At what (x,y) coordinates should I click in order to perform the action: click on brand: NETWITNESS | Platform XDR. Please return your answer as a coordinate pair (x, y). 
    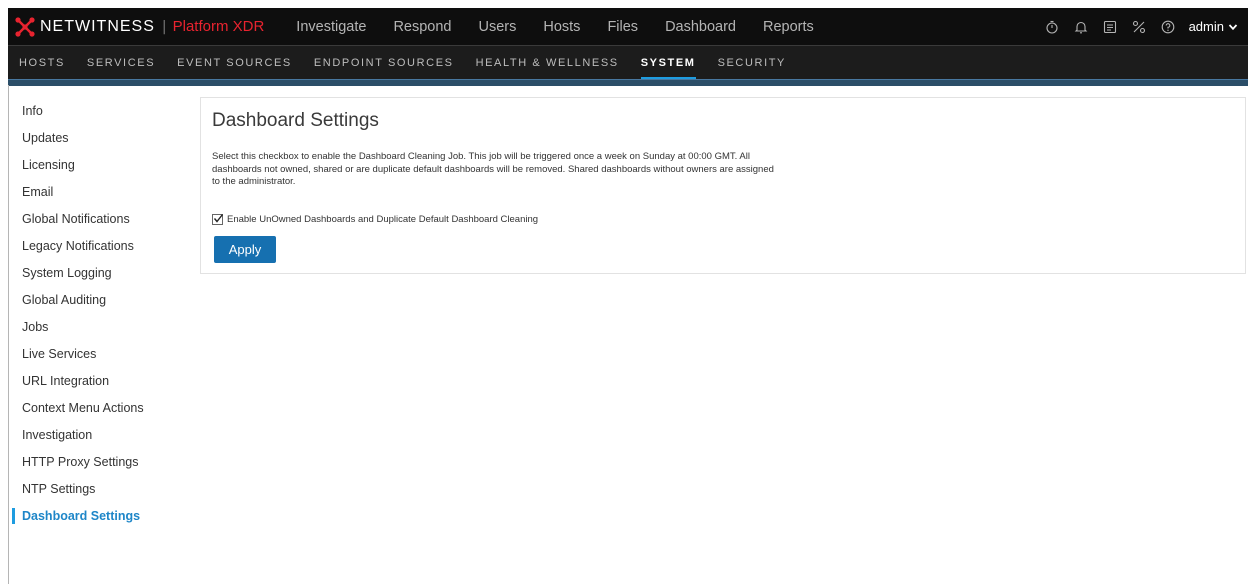
    Looking at the image, I should click on (139, 27).